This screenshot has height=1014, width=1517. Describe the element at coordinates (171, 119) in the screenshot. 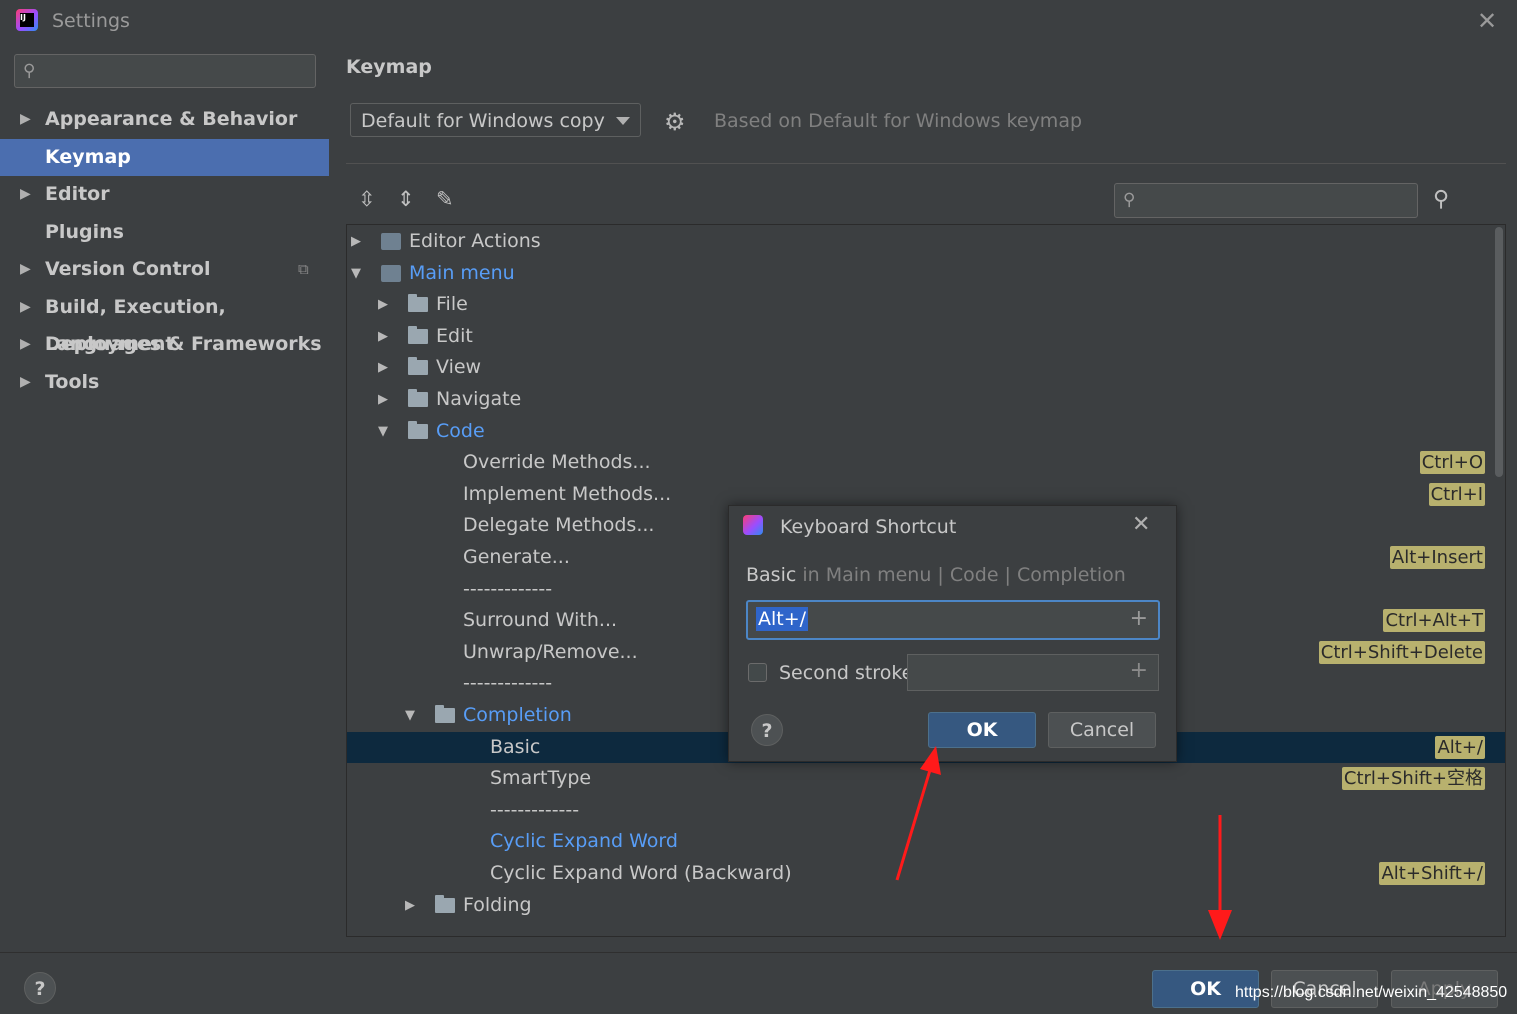

I see `sidebar-item-label: Appearance & Behavior` at that location.